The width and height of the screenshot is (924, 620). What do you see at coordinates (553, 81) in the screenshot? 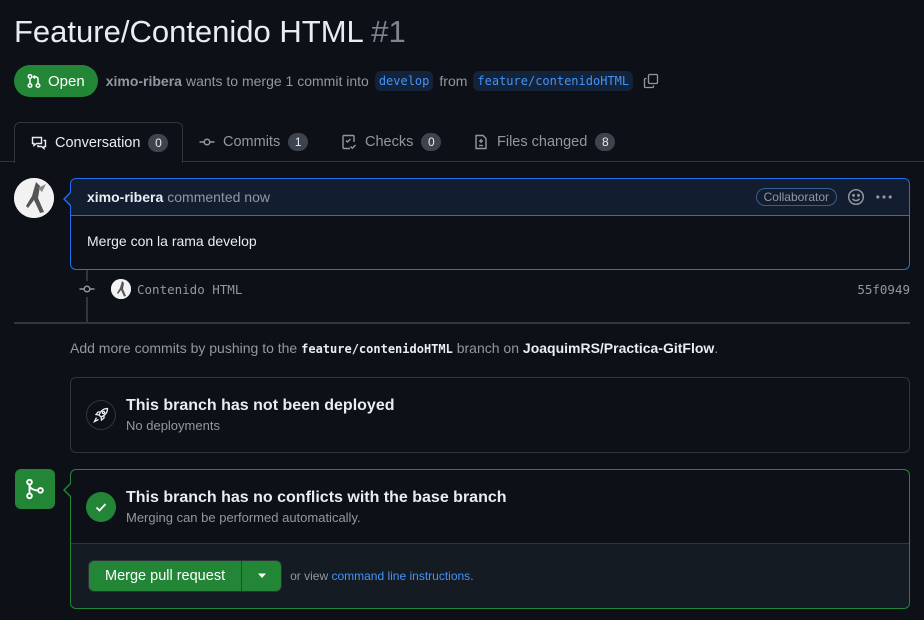
I see `head-branch: feature/contenidoHTML` at bounding box center [553, 81].